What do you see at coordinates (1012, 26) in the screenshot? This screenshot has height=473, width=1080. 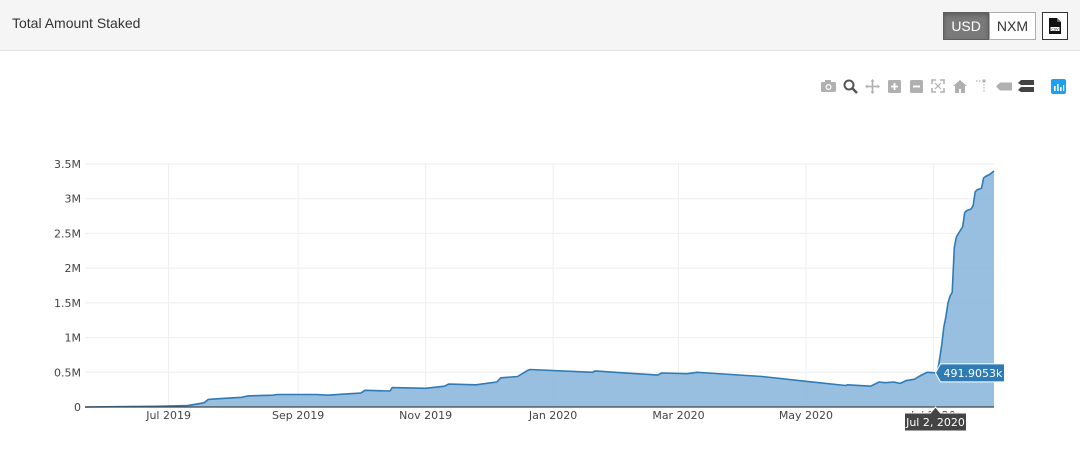 I see `nxm-button: NXM` at bounding box center [1012, 26].